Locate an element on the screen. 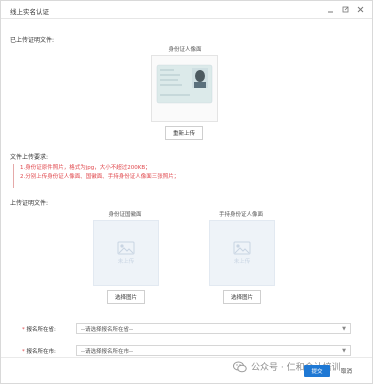 The width and height of the screenshot is (373, 384). id-card-front-preview is located at coordinates (184, 88).